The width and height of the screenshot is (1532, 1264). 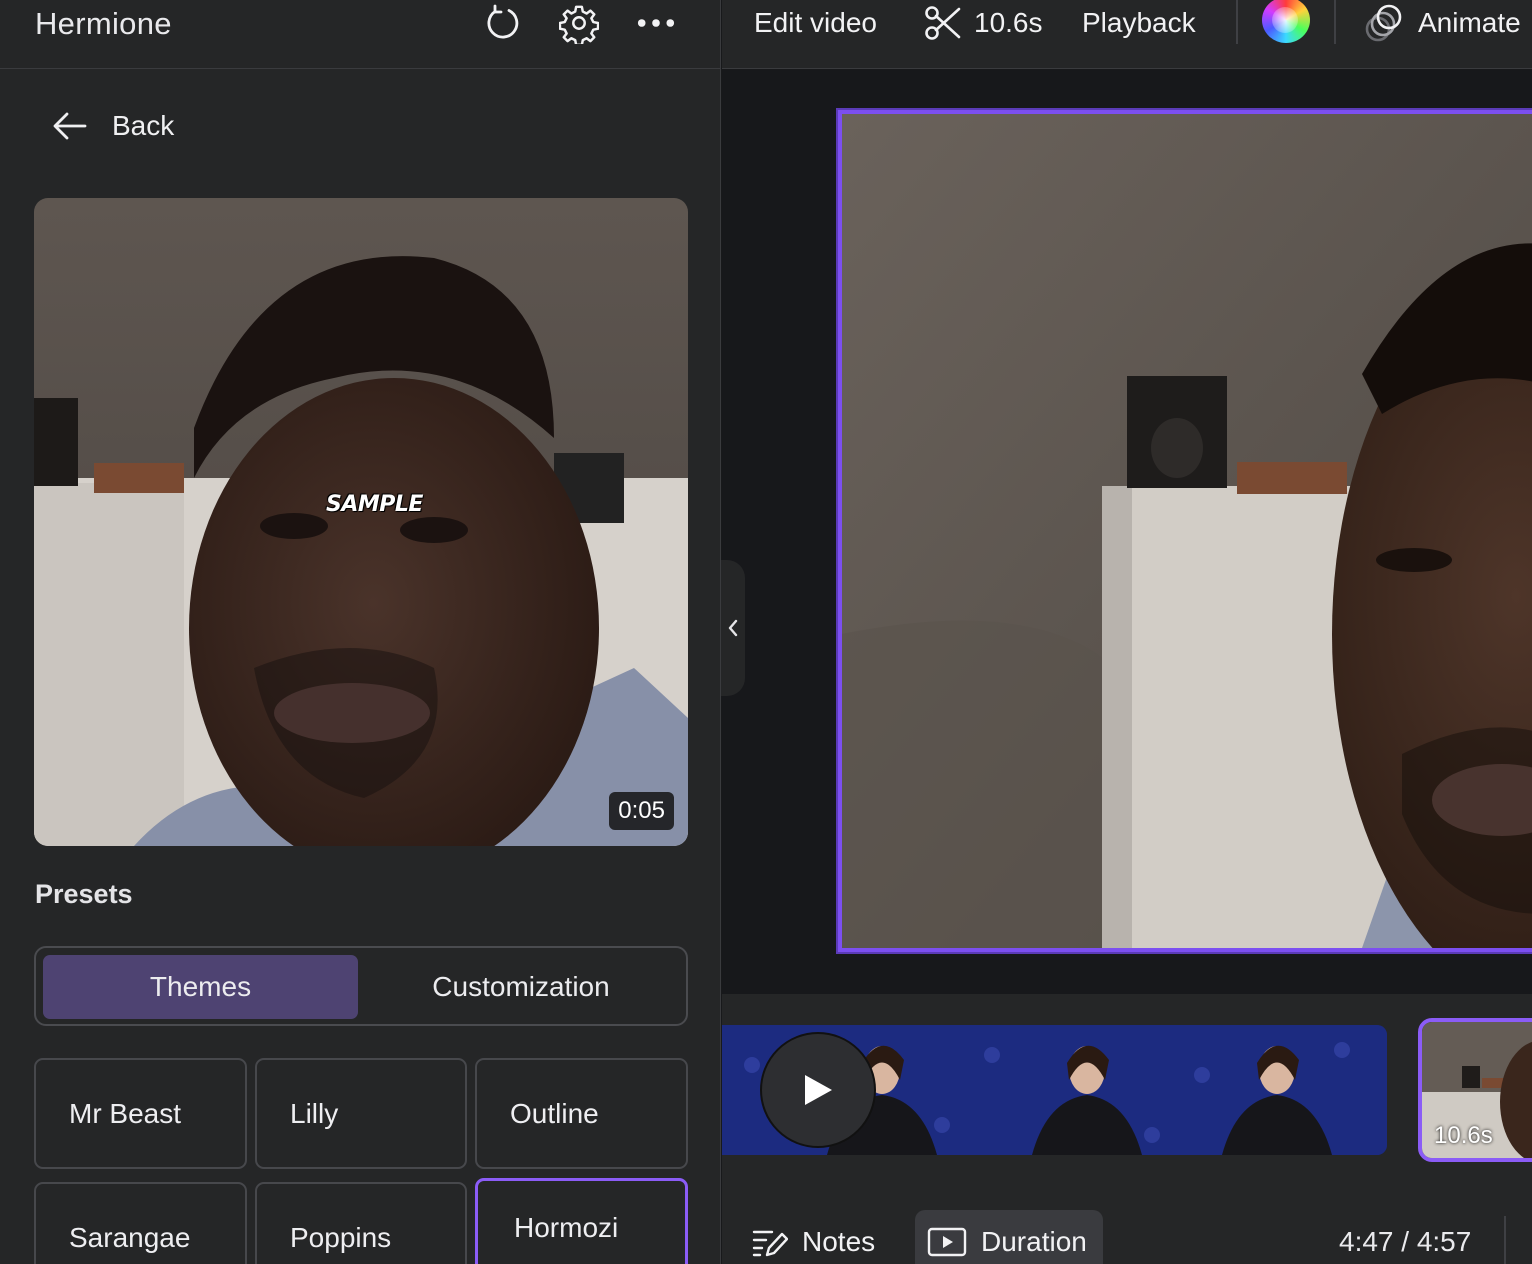 What do you see at coordinates (839, 1241) in the screenshot?
I see `notes-label: Notes` at bounding box center [839, 1241].